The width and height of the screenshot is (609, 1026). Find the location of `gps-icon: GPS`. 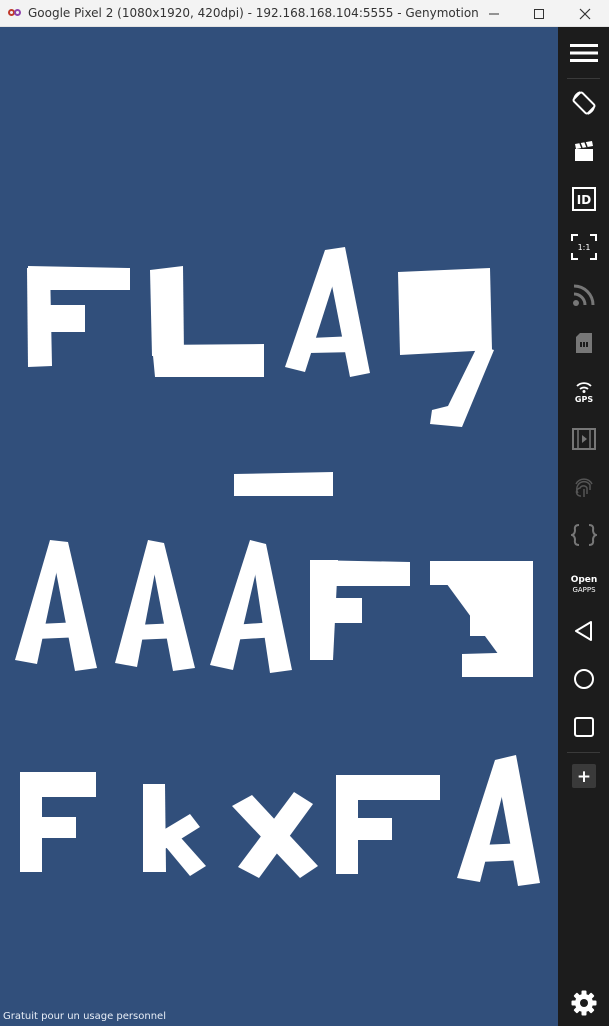

gps-icon: GPS is located at coordinates (583, 392).